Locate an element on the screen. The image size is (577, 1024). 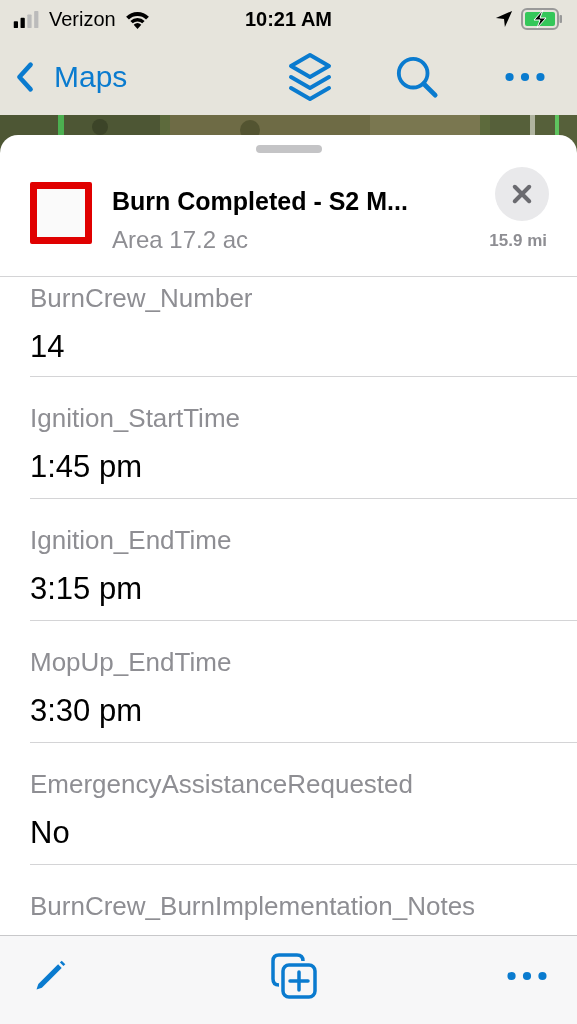
drag-handle is located at coordinates (288, 149).